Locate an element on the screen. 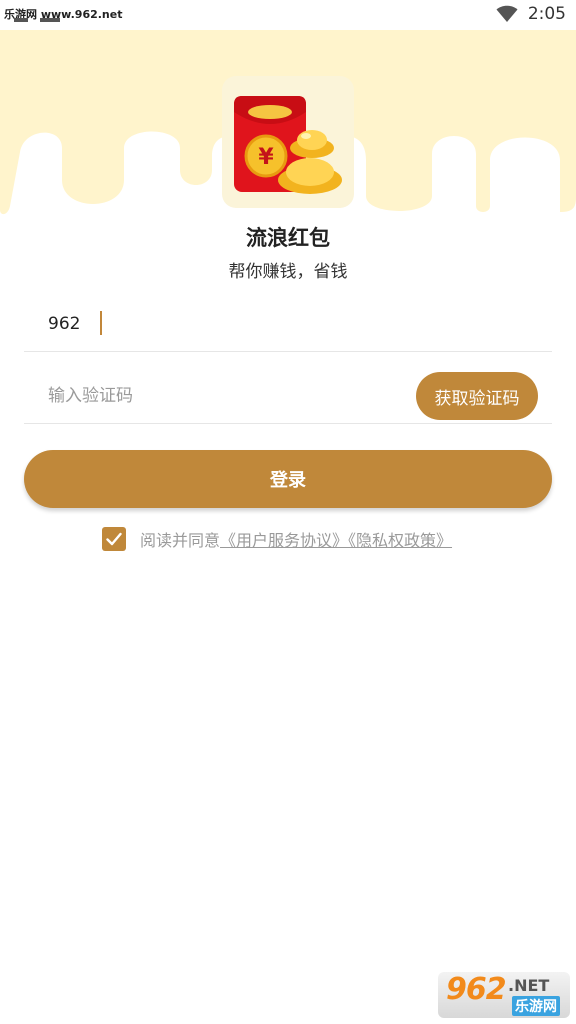 Image resolution: width=576 pixels, height=1024 pixels. phone-input is located at coordinates (238, 324).